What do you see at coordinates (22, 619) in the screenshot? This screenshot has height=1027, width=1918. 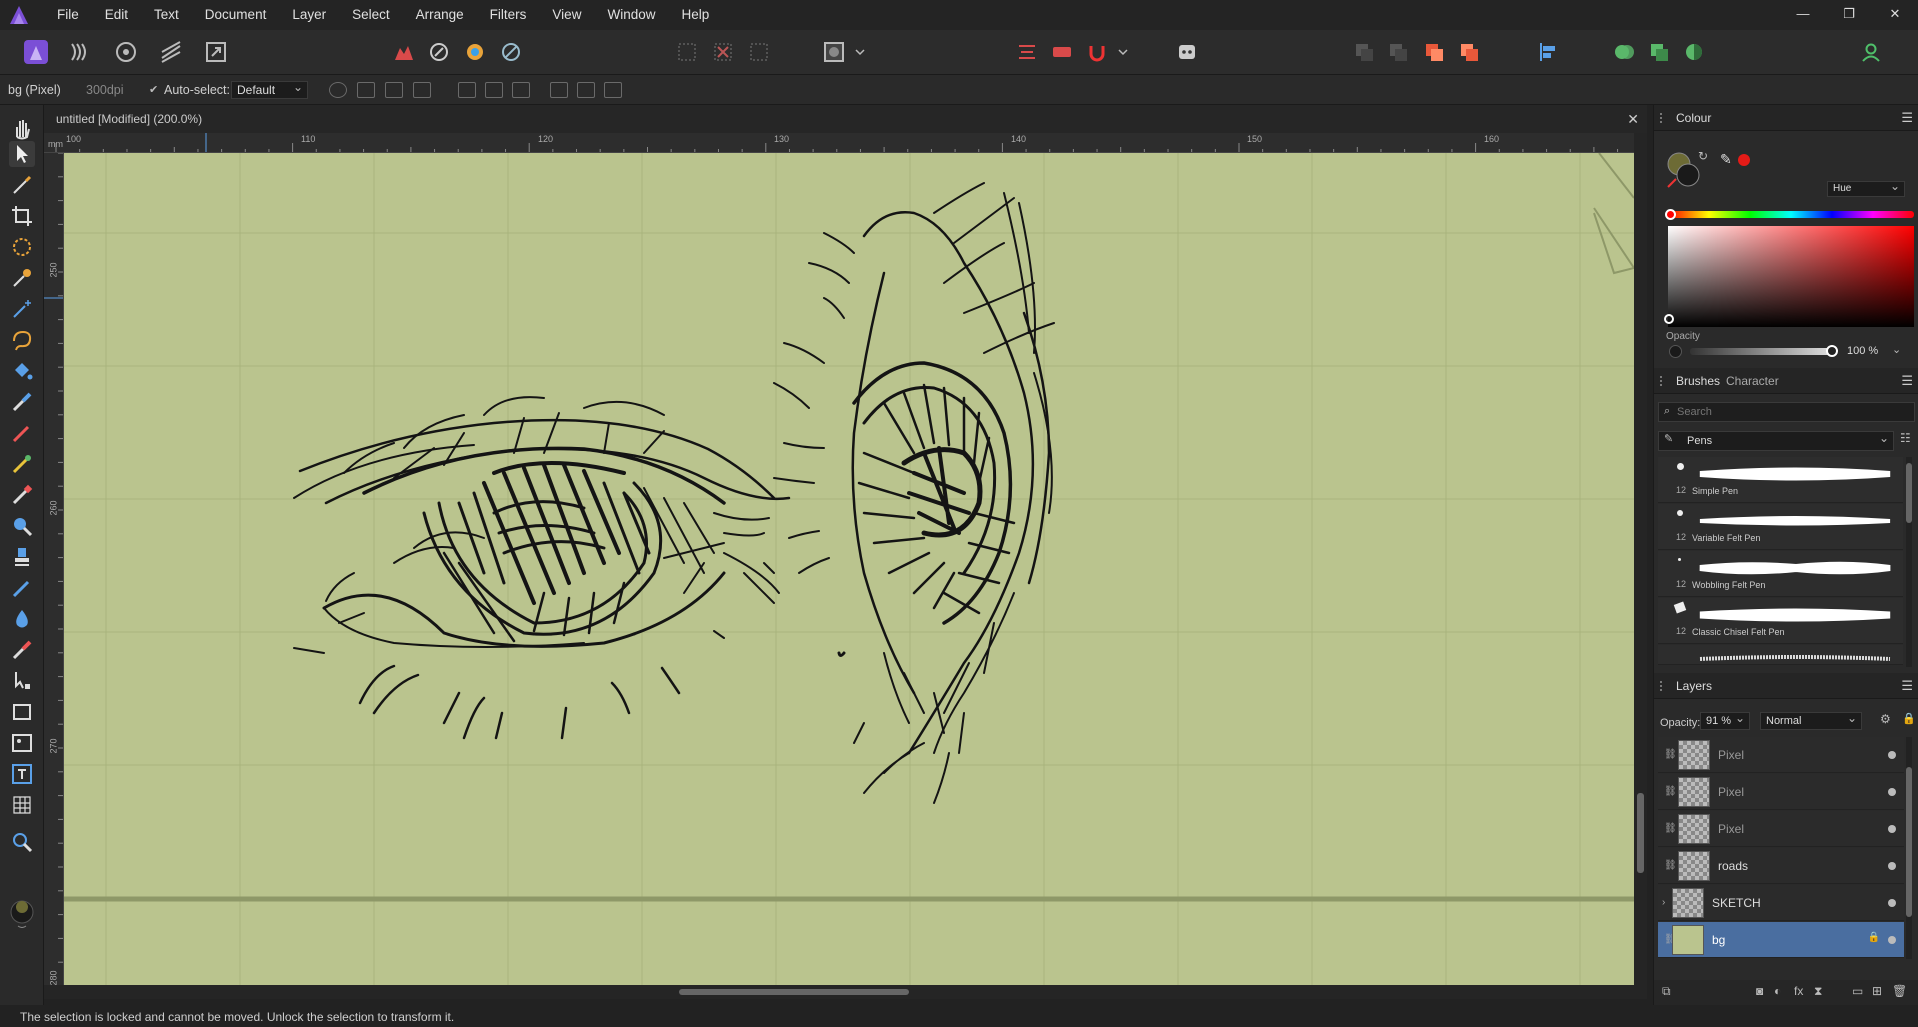 I see `blur-brush-tool-icon` at bounding box center [22, 619].